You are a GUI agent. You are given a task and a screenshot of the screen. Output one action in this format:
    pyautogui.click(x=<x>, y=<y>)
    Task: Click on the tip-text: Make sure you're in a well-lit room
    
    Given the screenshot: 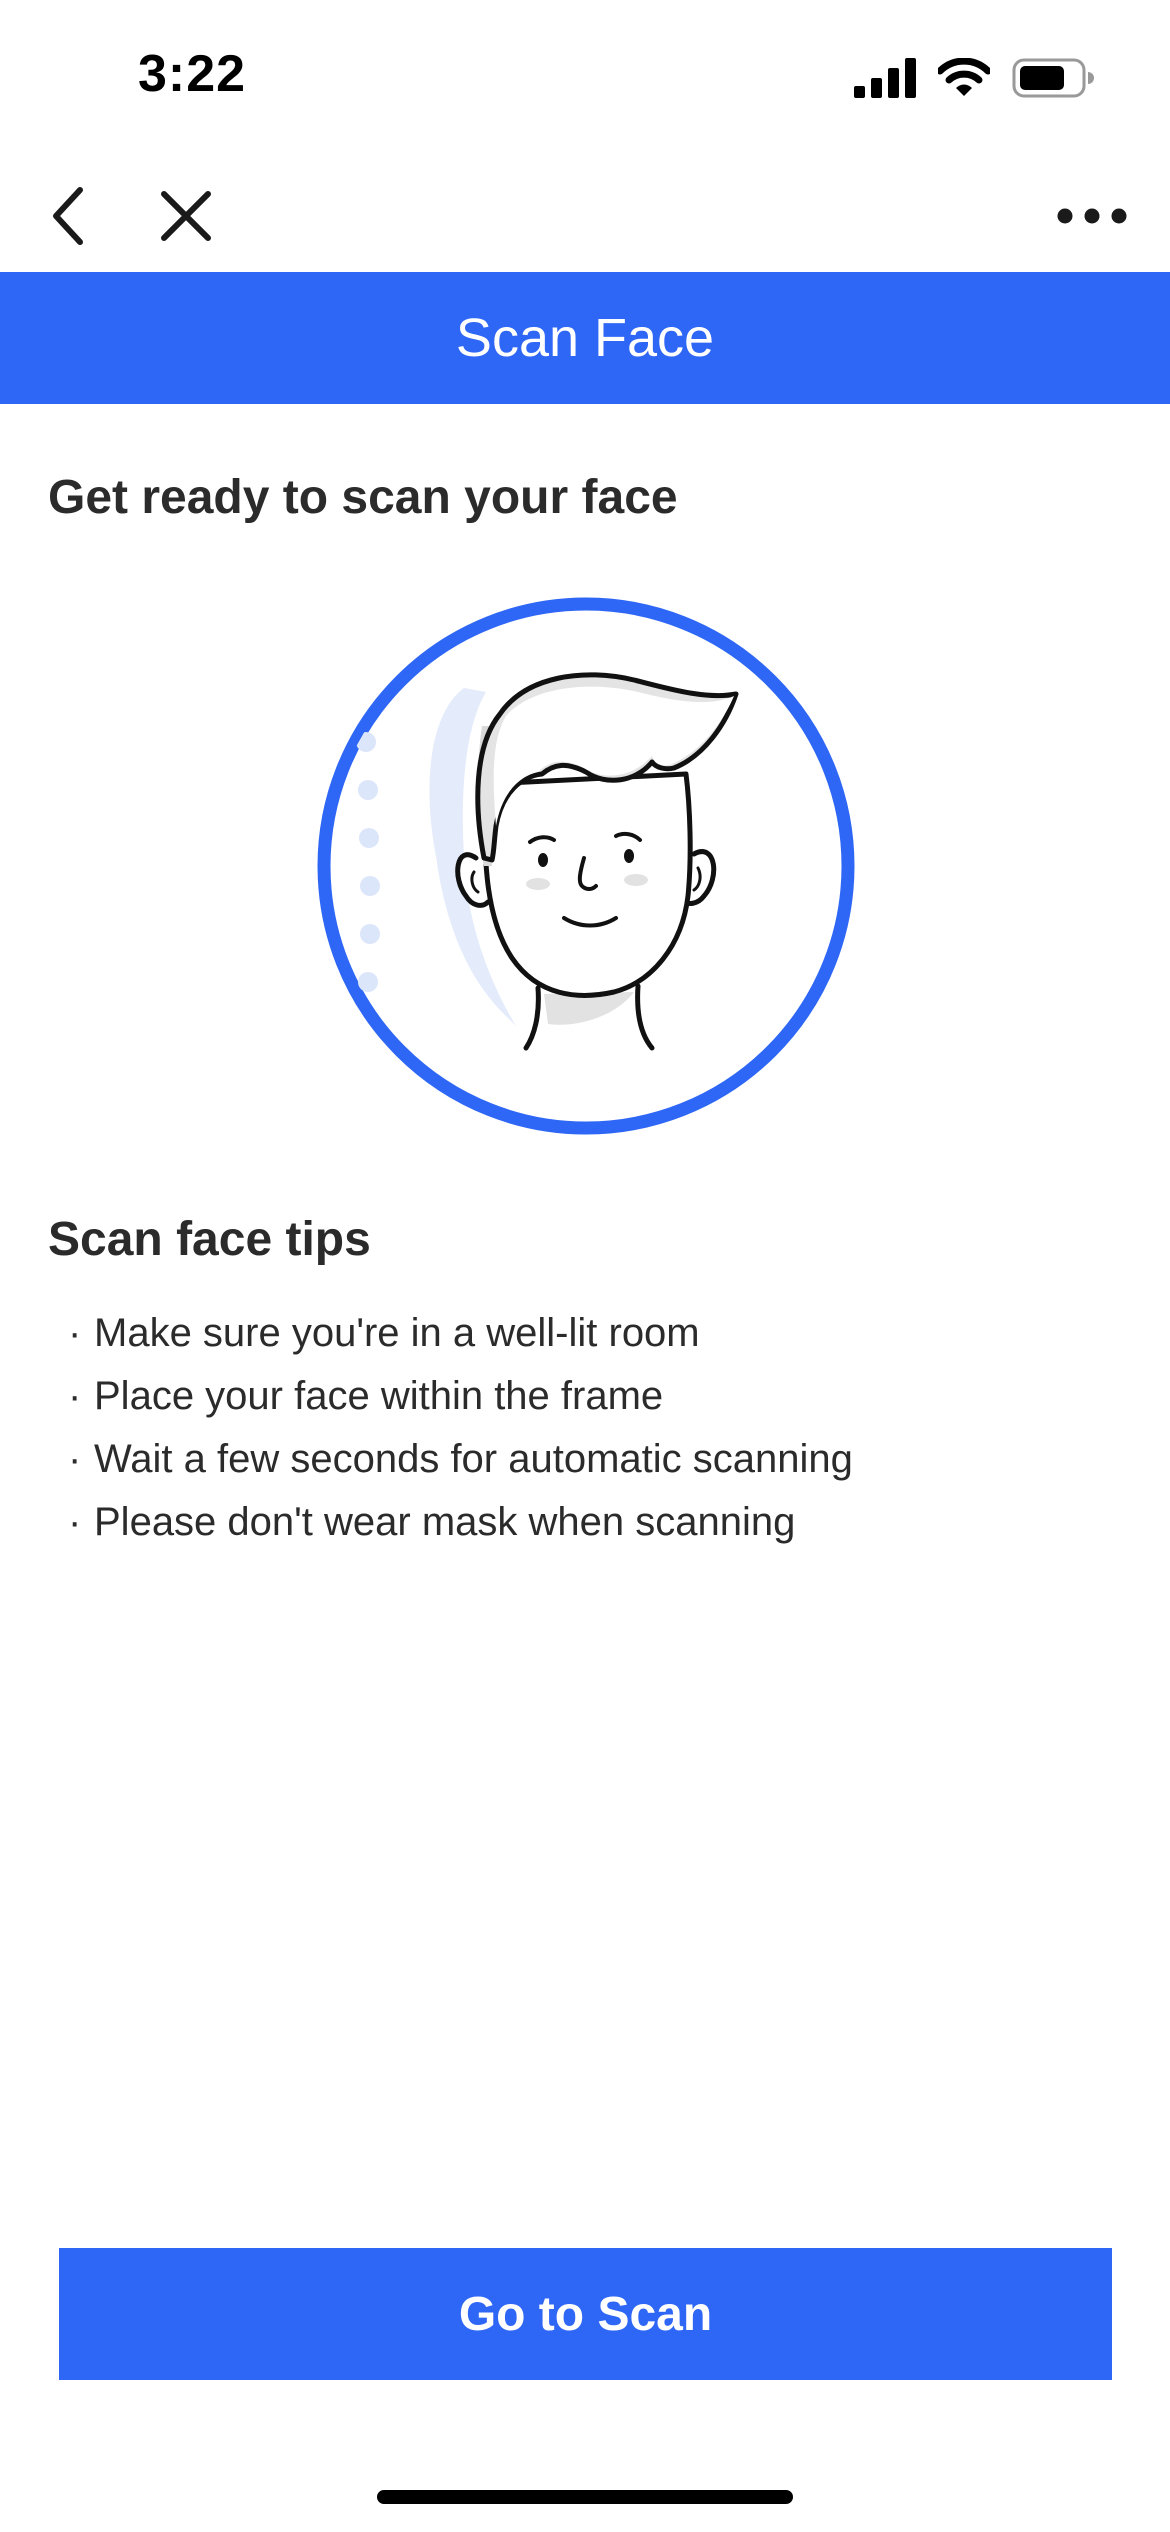 What is the action you would take?
    pyautogui.click(x=397, y=1333)
    